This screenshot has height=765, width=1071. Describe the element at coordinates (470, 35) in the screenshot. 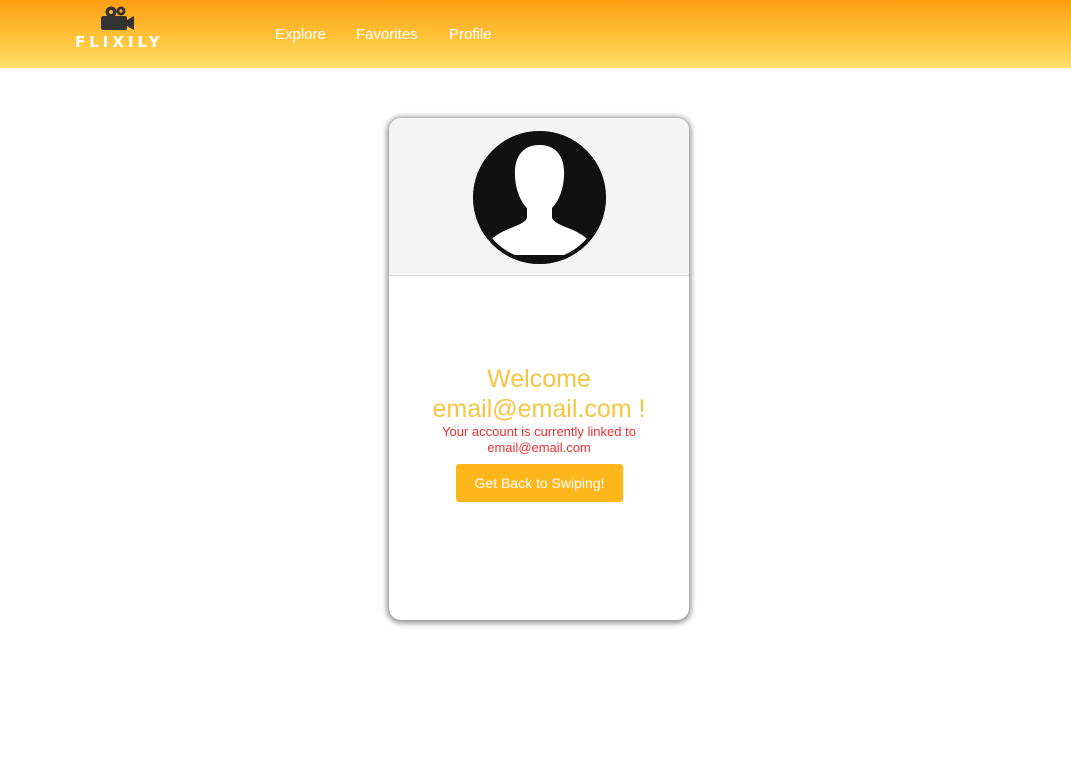

I see `nav-link-profile: Profile` at that location.